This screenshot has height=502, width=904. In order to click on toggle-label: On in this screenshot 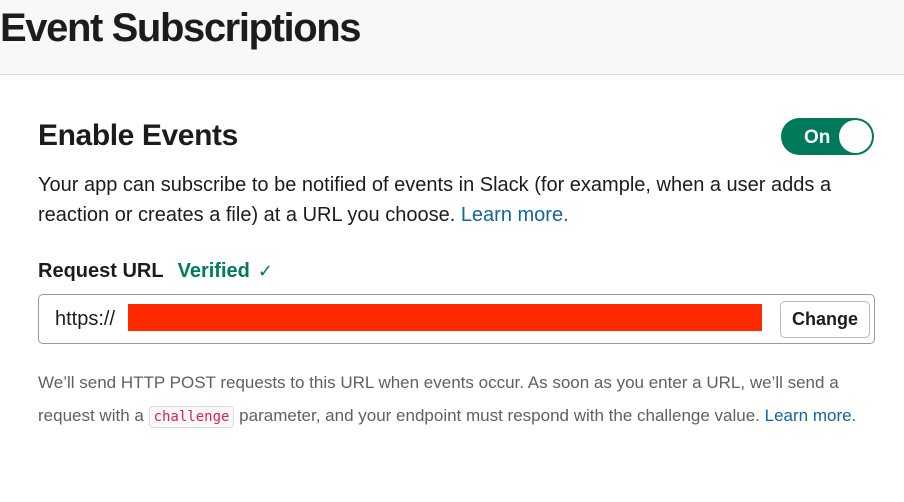, I will do `click(817, 137)`.